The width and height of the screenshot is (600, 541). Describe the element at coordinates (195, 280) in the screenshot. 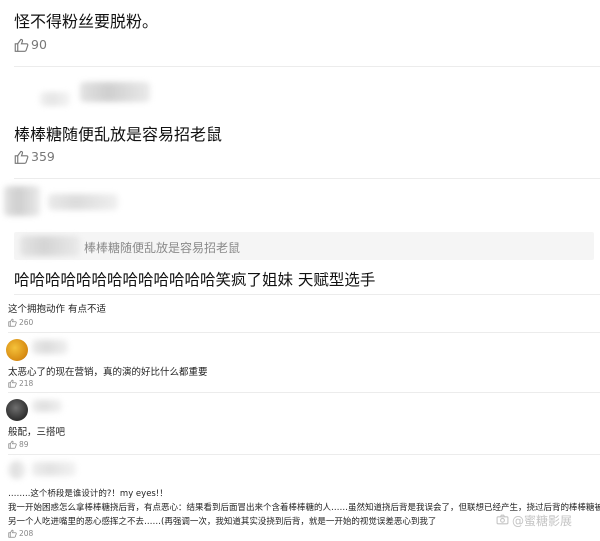

I see `comment-3-text: 哈哈哈哈哈哈哈哈哈哈哈哈哈笑疯了姐妹 天赋型选手` at that location.